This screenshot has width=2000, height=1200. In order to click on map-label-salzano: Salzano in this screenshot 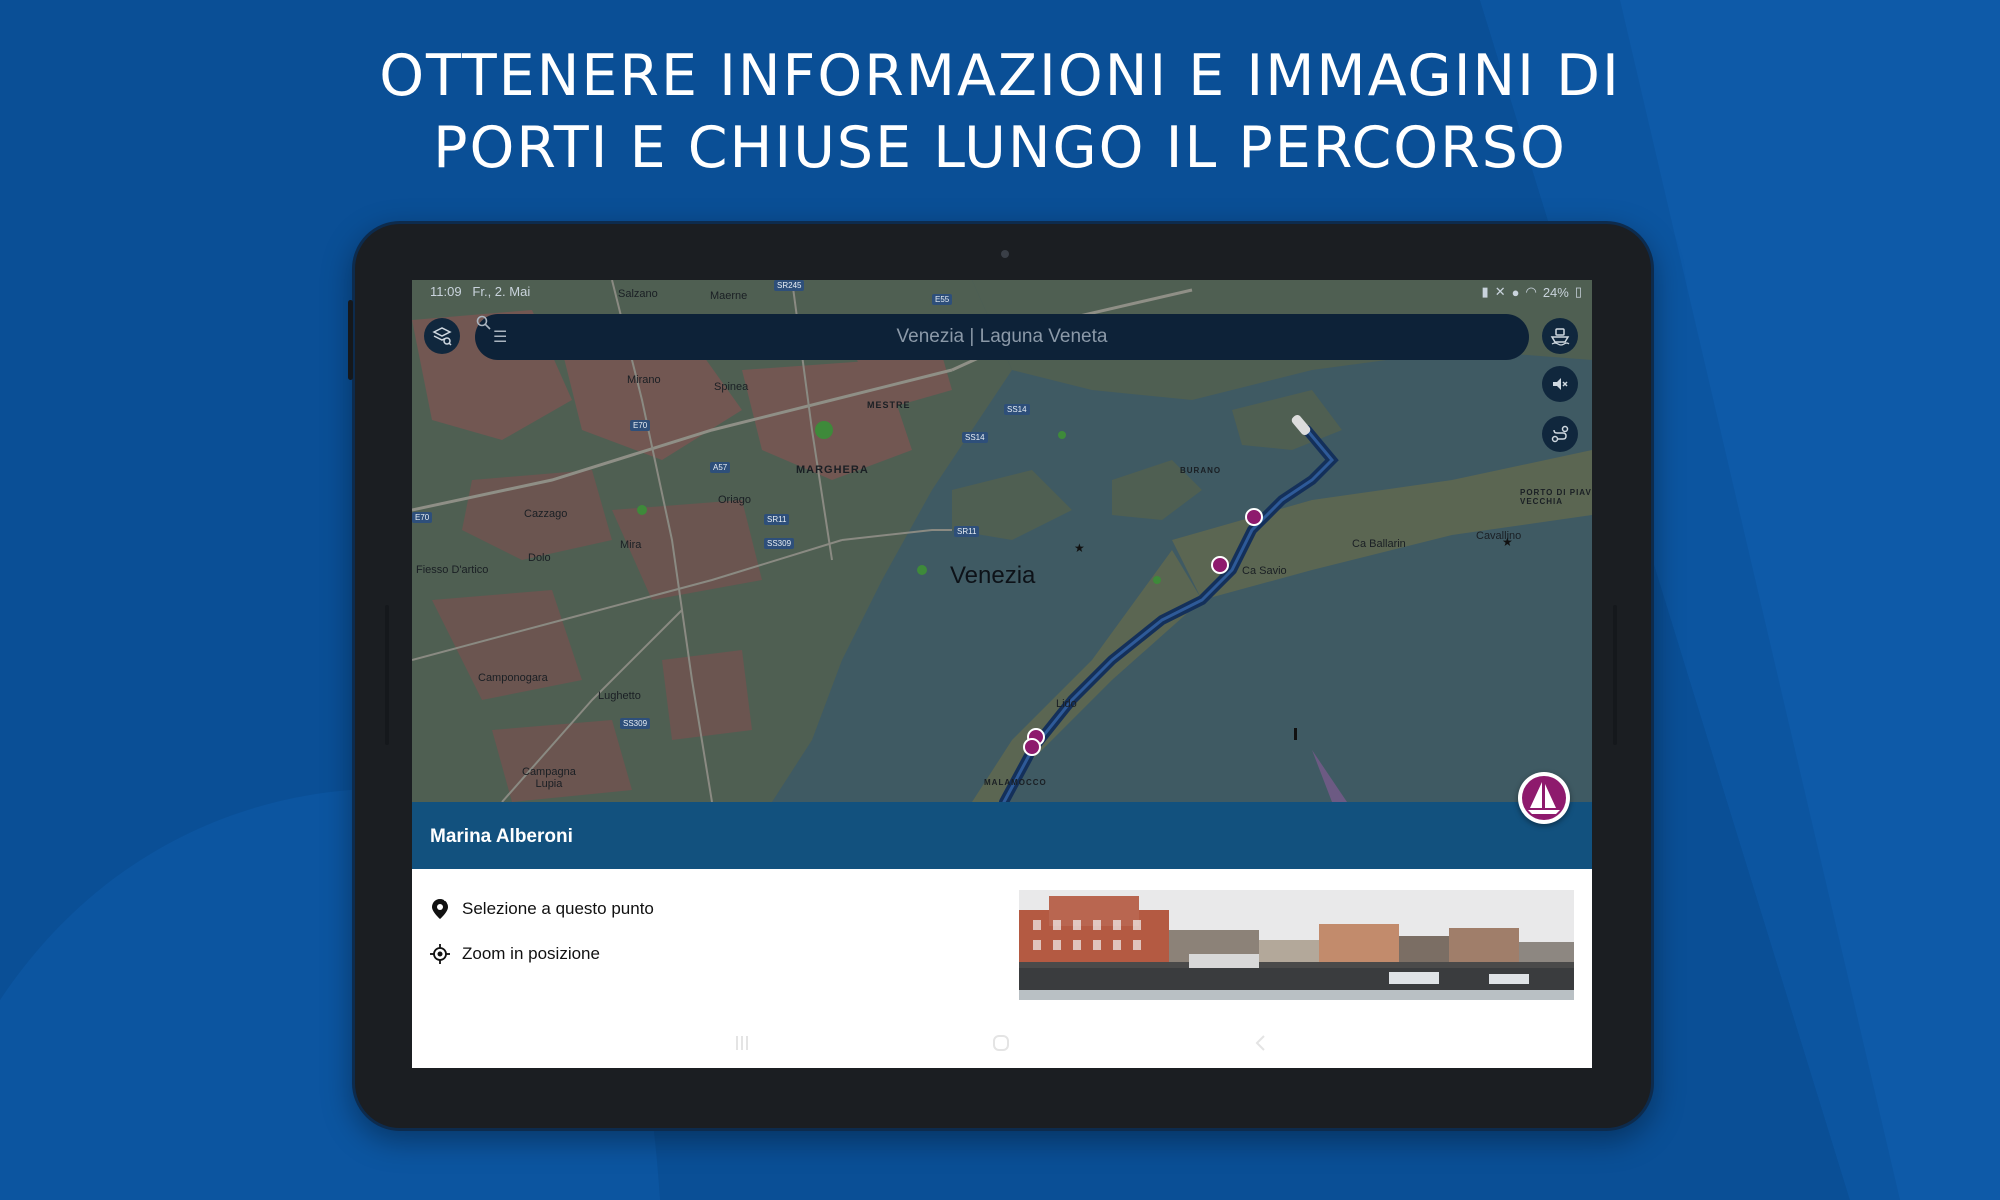, I will do `click(638, 294)`.